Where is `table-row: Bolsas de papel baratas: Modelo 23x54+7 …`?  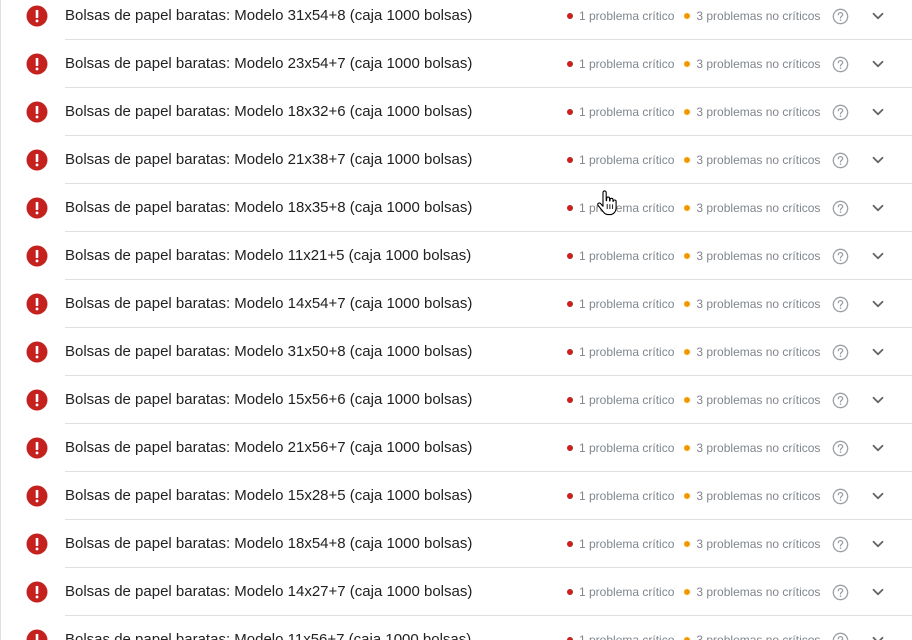
table-row: Bolsas de papel baratas: Modelo 23x54+7 … is located at coordinates (456, 64).